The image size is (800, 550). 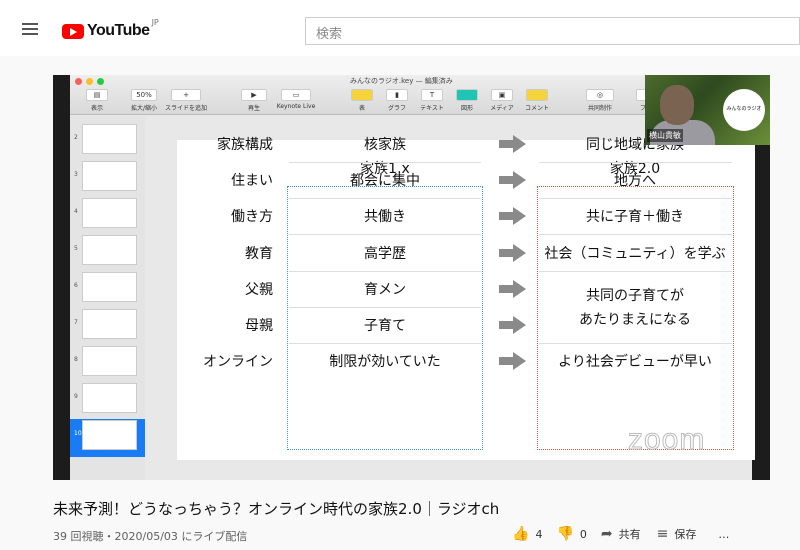 I want to click on toolbar-icon: ▤, so click(x=97, y=95).